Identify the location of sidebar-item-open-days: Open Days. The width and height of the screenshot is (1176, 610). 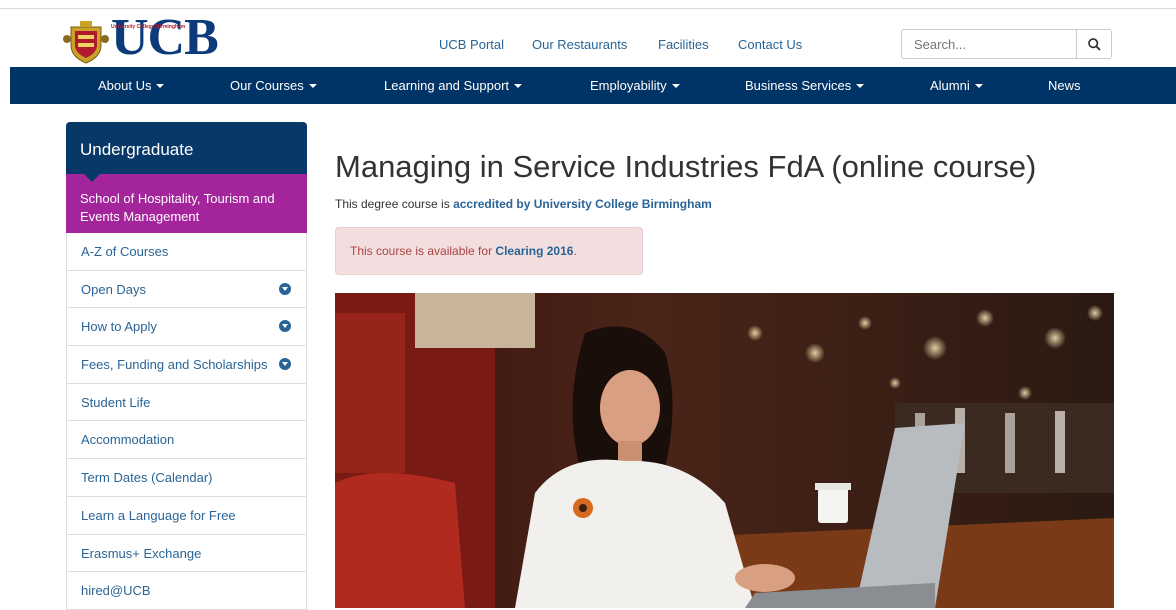
(186, 289).